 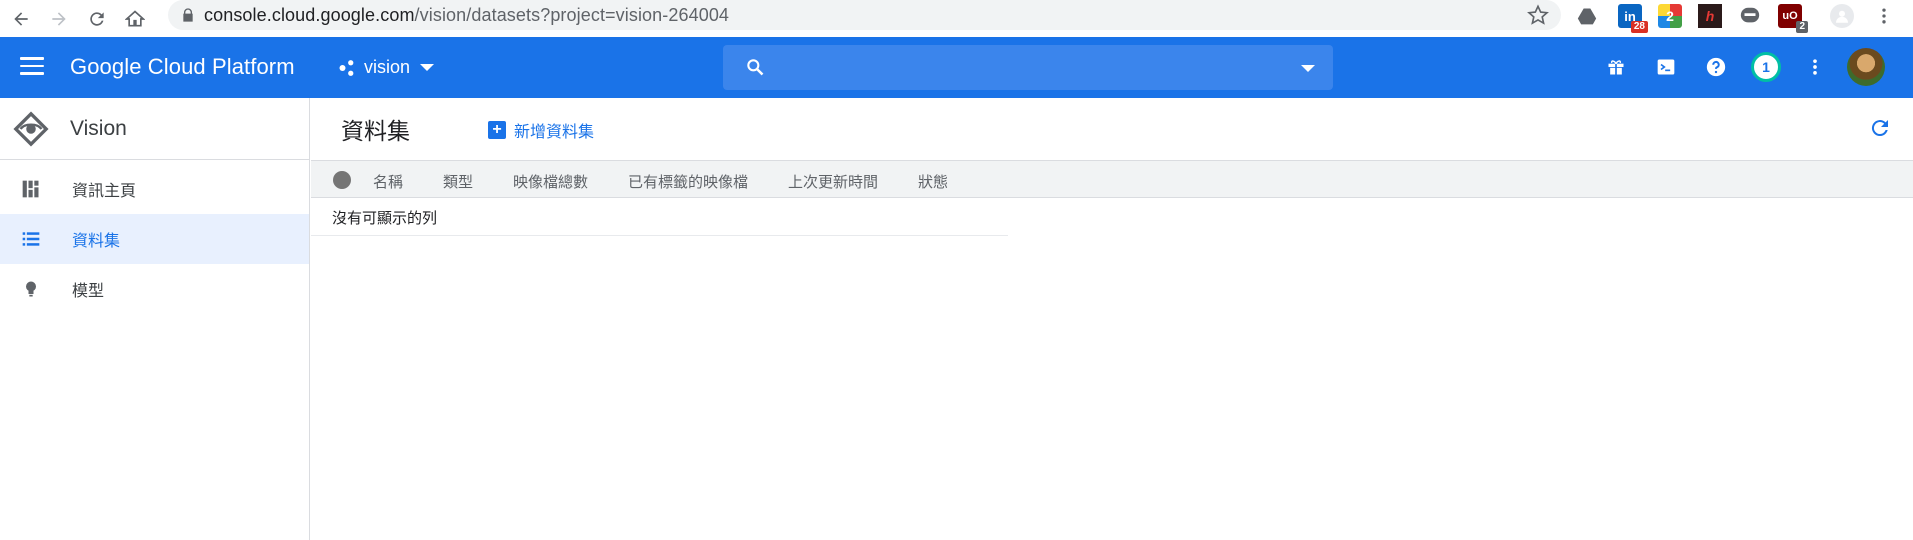 I want to click on create-dataset-button: + 新增資料集, so click(x=541, y=130).